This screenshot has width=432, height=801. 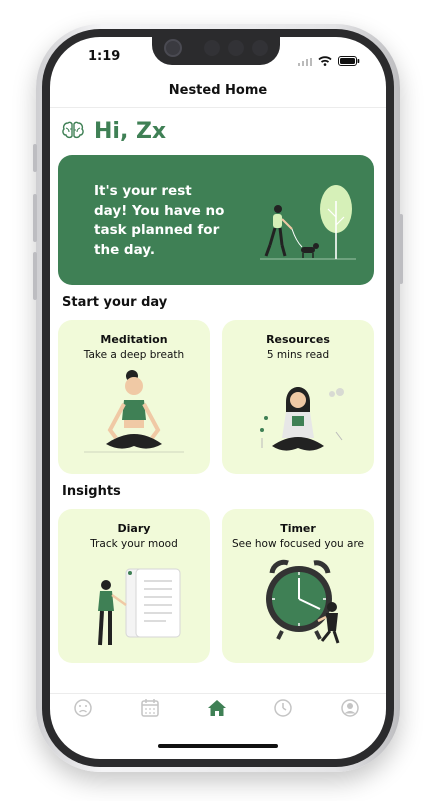 I want to click on greeting: Hi, Zx, so click(x=114, y=131).